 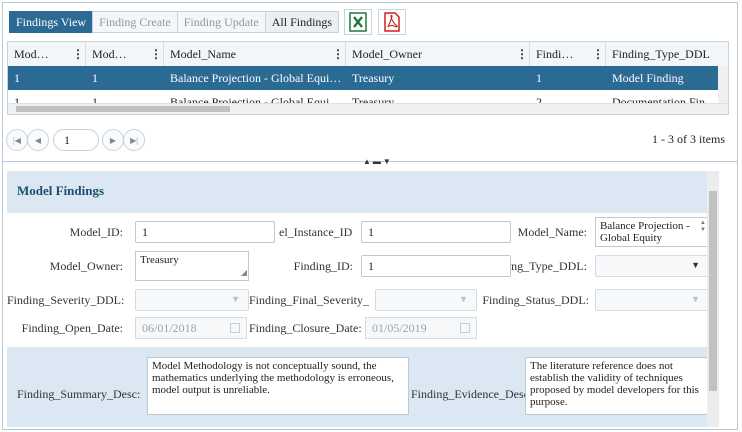 I want to click on export-excel-button, so click(x=358, y=22).